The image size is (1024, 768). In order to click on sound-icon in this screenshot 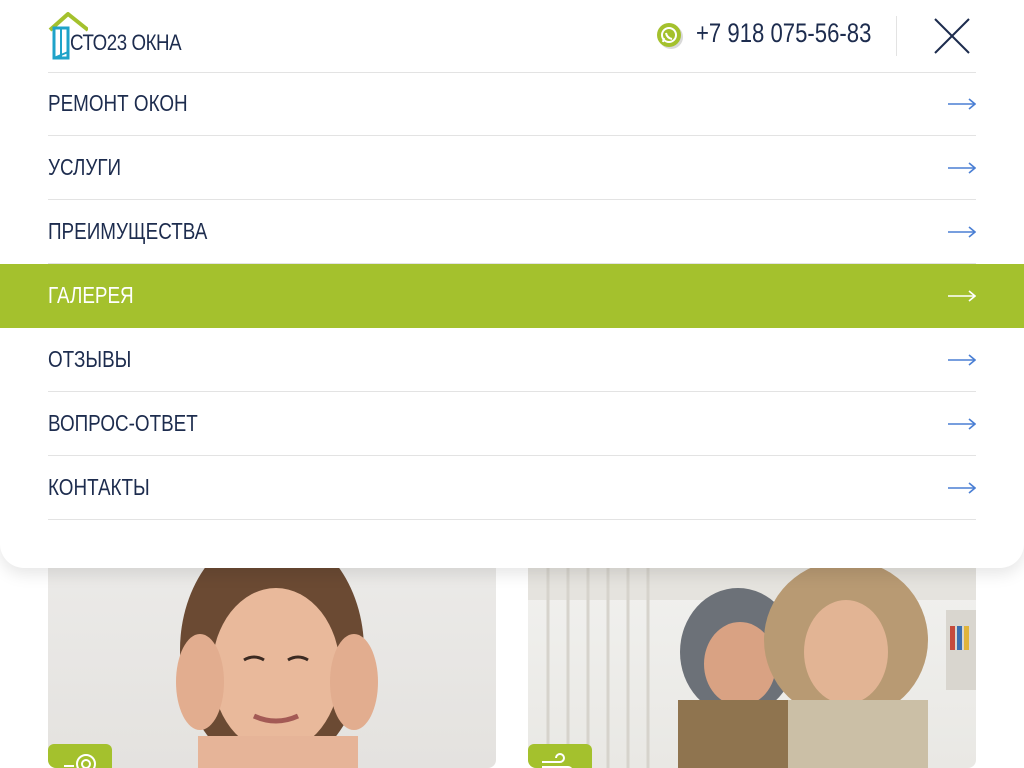, I will do `click(80, 761)`.